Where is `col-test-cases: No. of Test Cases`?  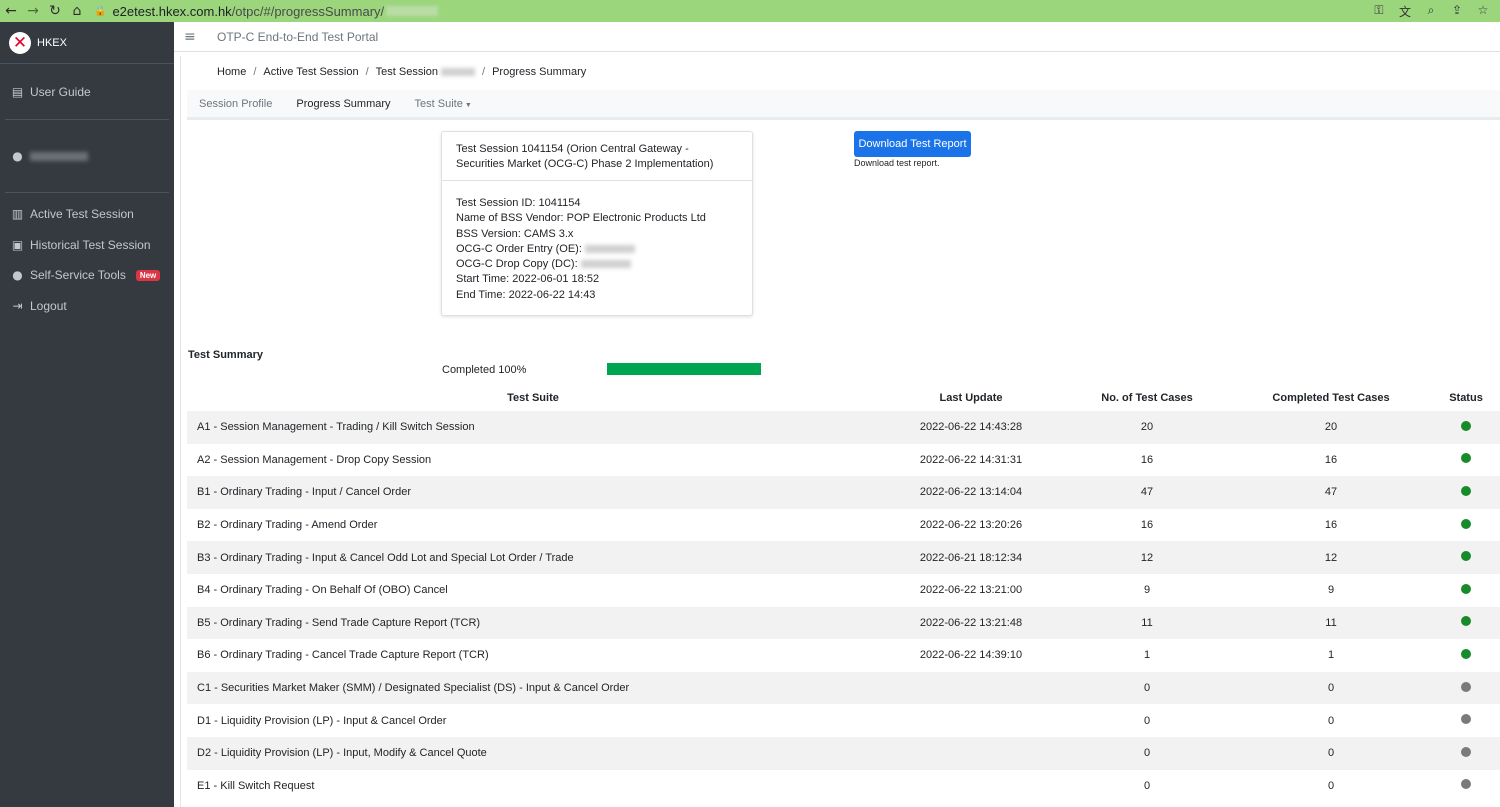 col-test-cases: No. of Test Cases is located at coordinates (1147, 397).